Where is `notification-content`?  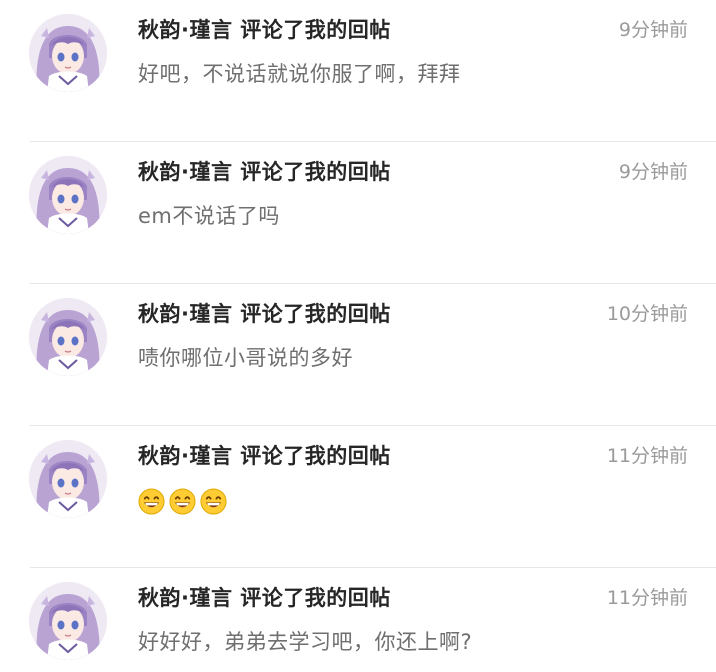
notification-content is located at coordinates (182, 500).